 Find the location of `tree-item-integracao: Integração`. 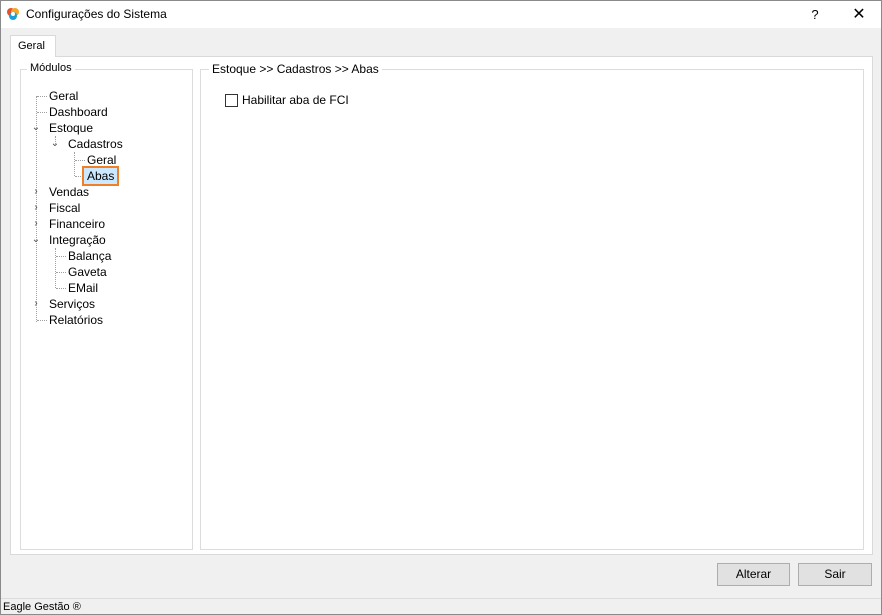

tree-item-integracao: Integração is located at coordinates (77, 240).